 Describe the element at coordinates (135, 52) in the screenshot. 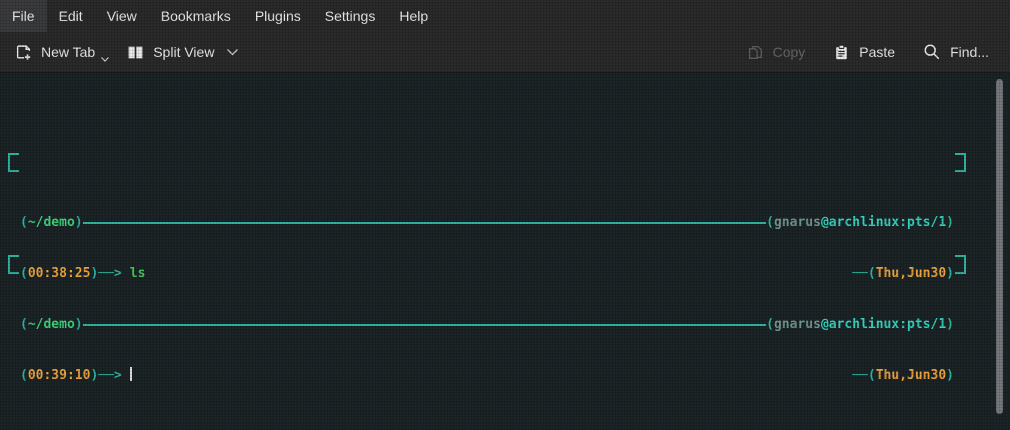

I see `split-view-icon` at that location.